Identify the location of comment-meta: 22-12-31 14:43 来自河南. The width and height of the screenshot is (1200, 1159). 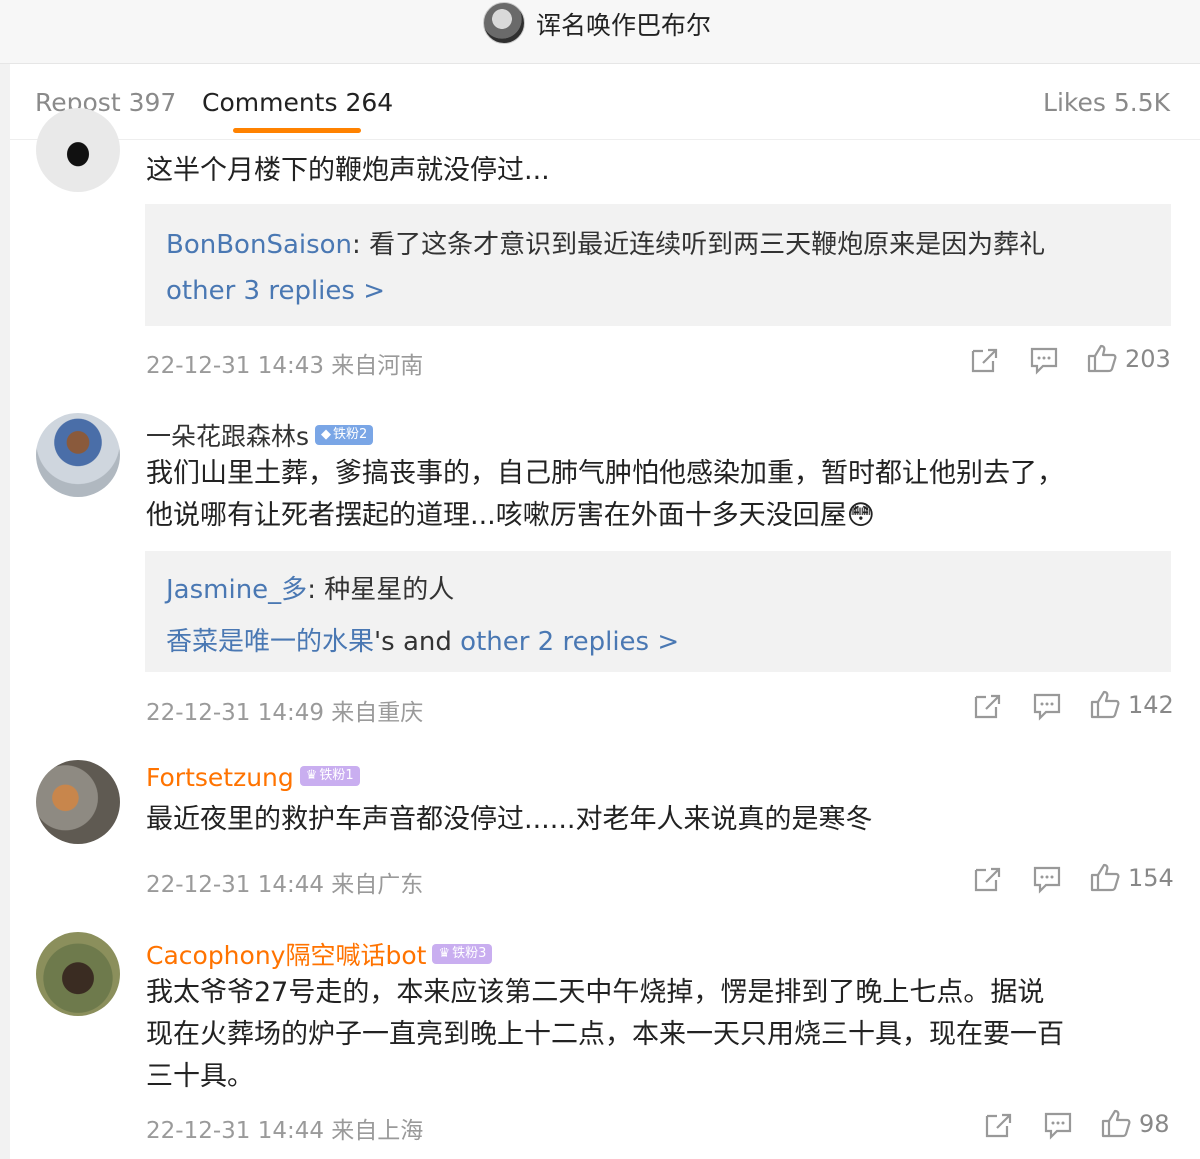
(285, 366).